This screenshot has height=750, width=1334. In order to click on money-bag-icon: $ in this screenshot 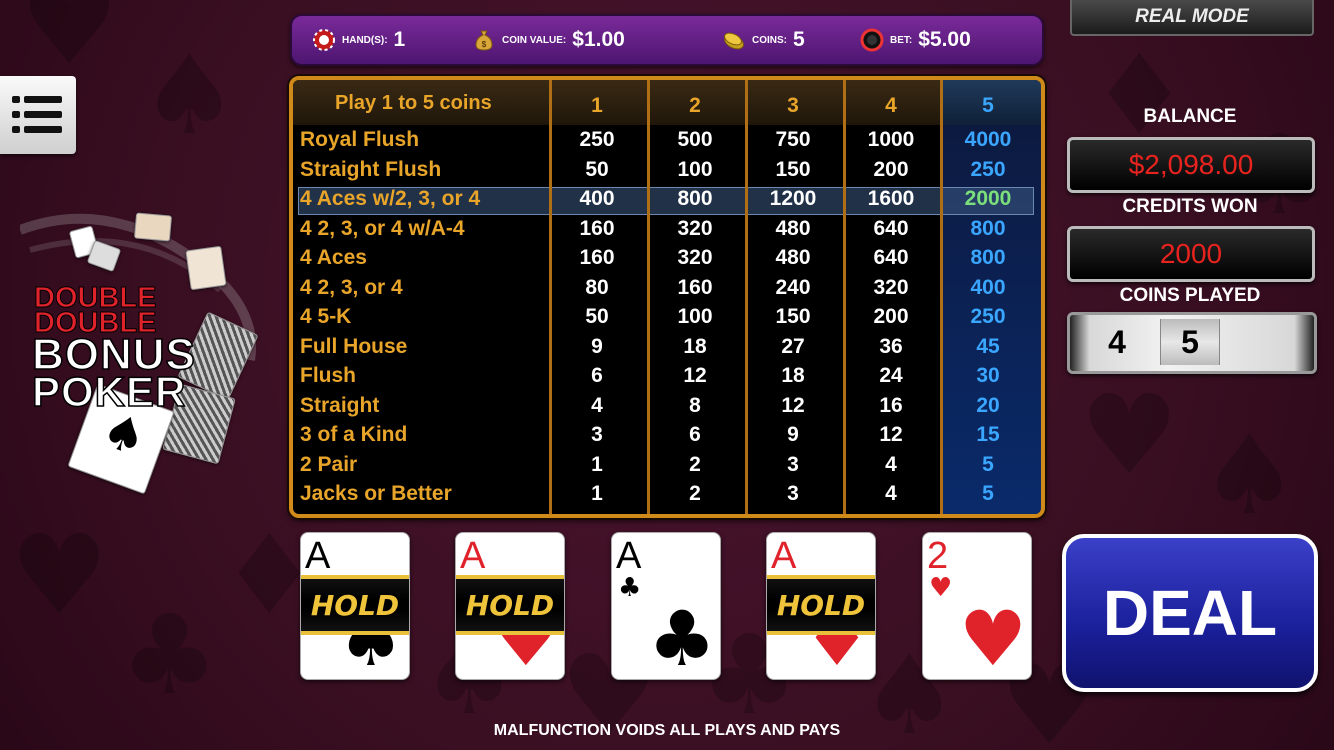, I will do `click(484, 40)`.